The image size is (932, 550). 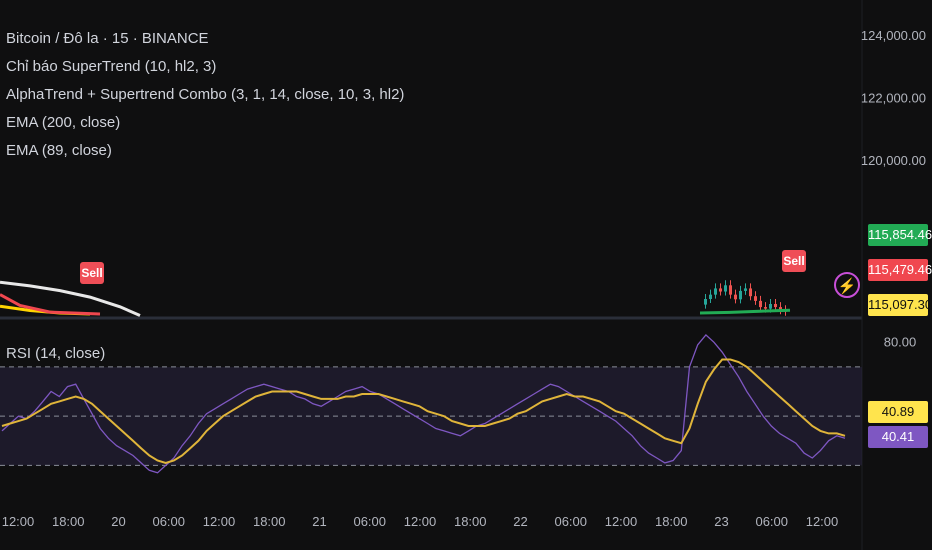 I want to click on legend-ema-89: EMA (89, close), so click(x=59, y=151).